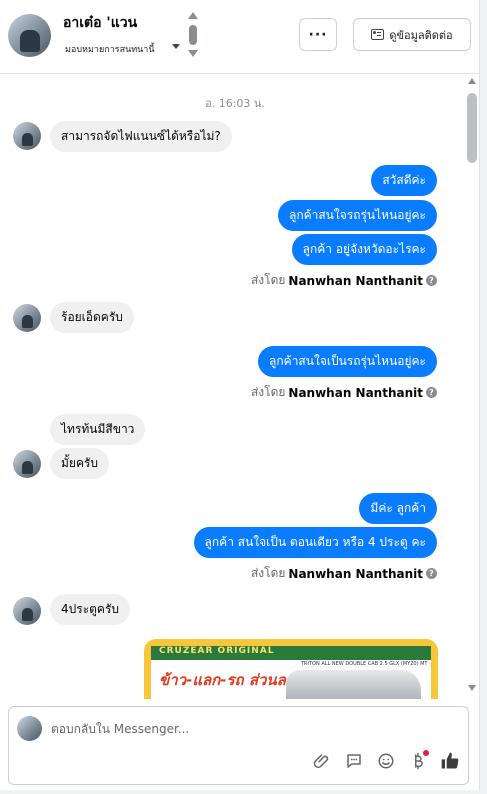 The width and height of the screenshot is (487, 794). Describe the element at coordinates (238, 745) in the screenshot. I see `message-composer` at that location.